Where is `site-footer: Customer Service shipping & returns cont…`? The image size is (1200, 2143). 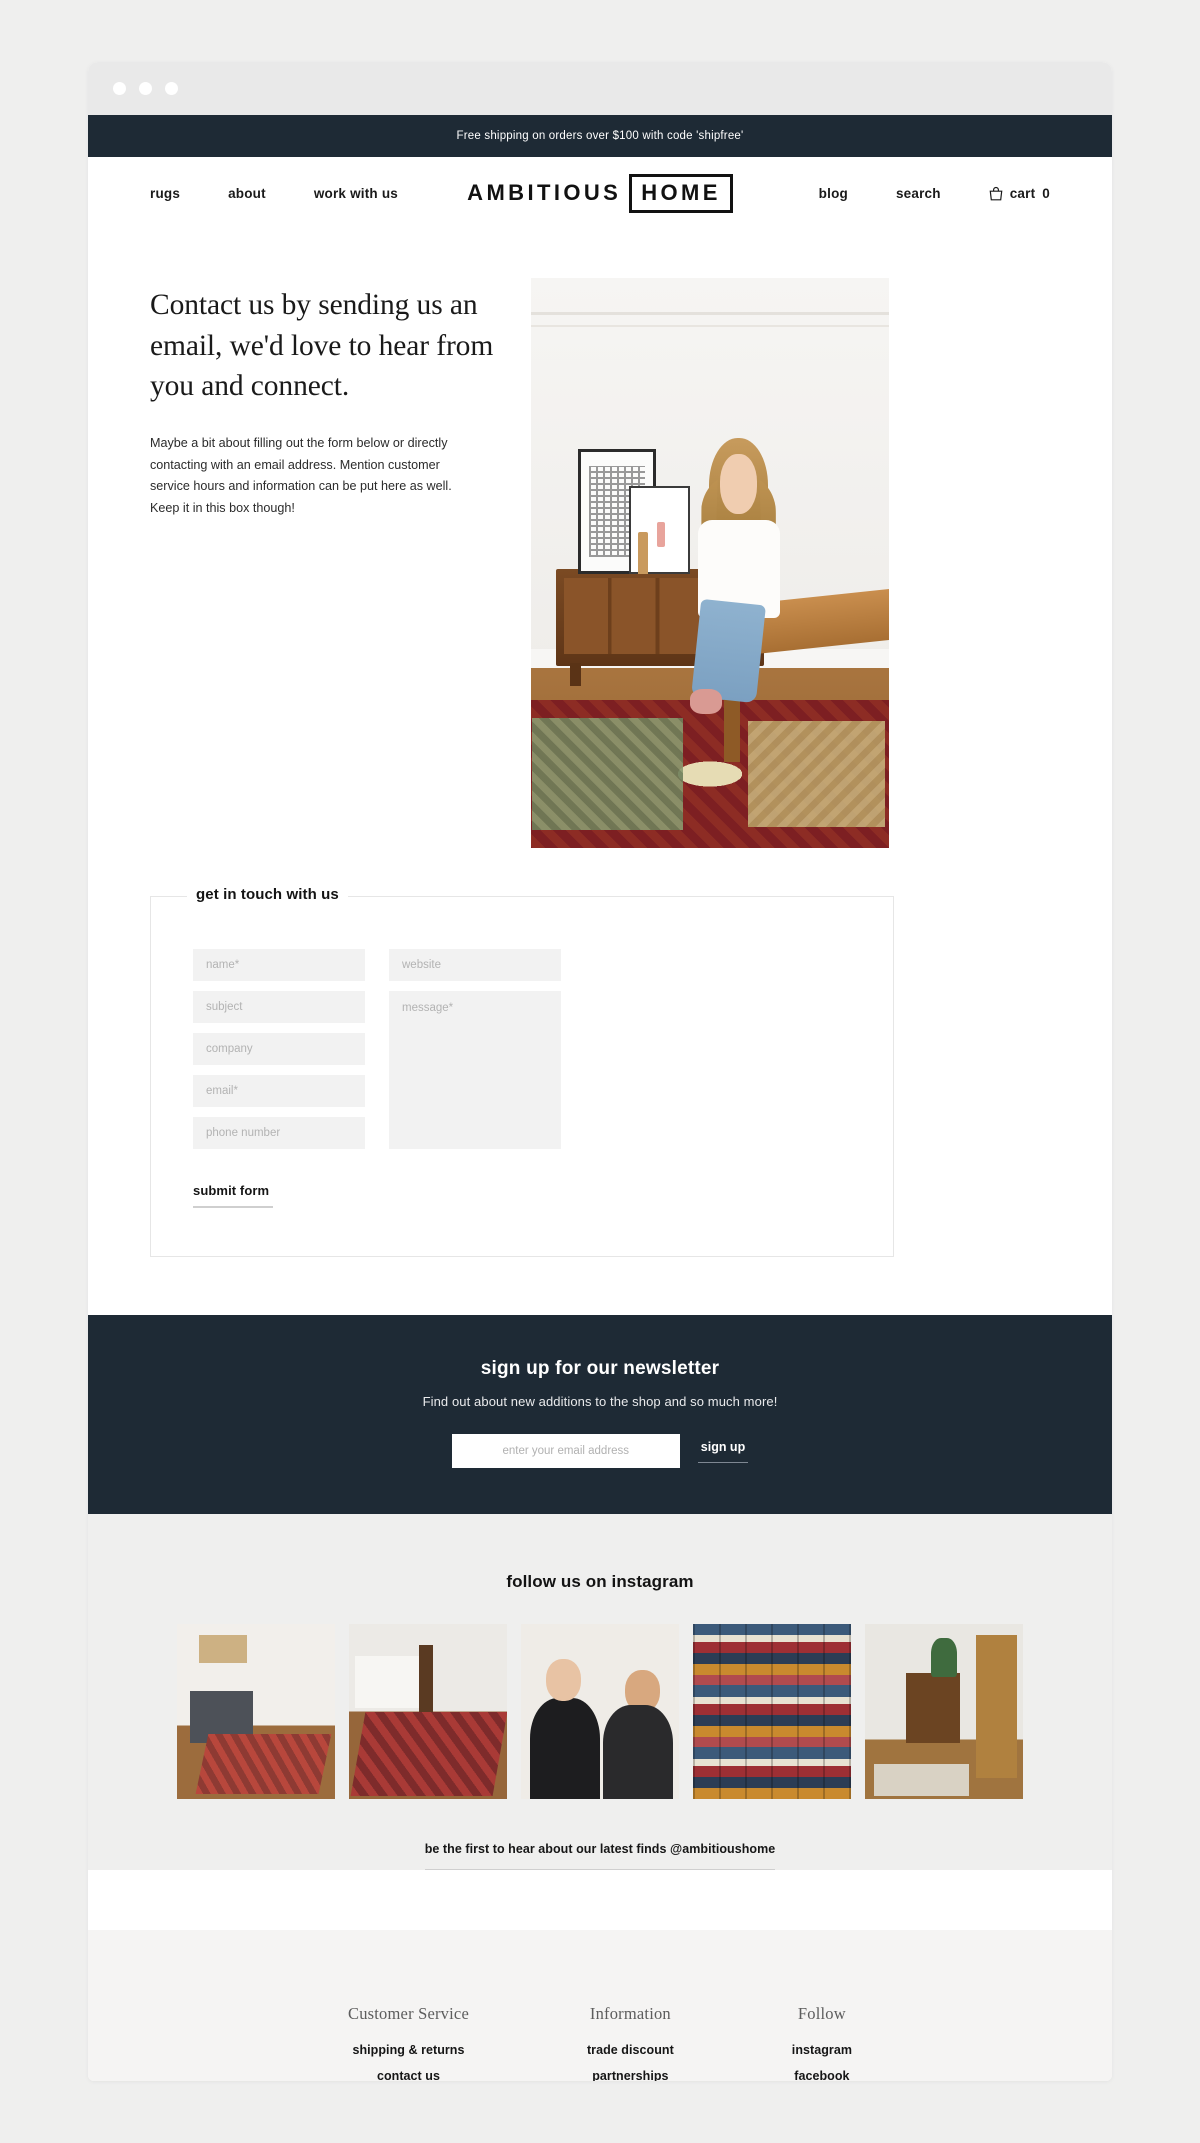 site-footer: Customer Service shipping & returns cont… is located at coordinates (600, 2005).